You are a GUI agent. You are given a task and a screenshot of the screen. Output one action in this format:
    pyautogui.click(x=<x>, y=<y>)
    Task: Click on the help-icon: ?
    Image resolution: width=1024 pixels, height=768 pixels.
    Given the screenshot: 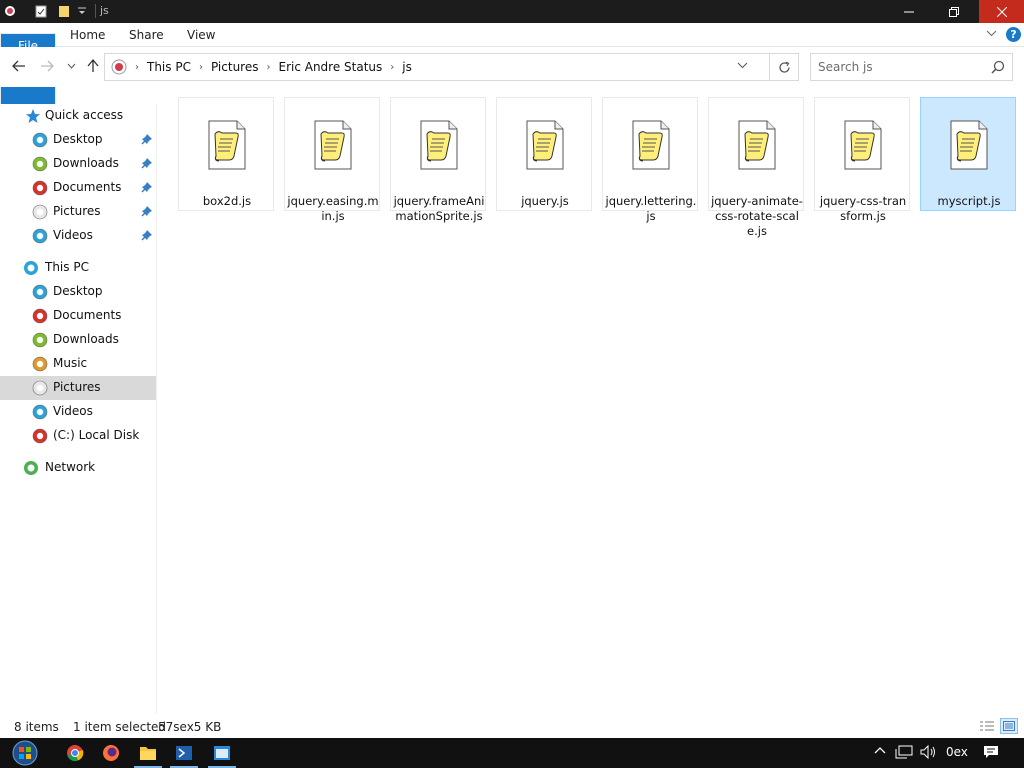 What is the action you would take?
    pyautogui.click(x=1013, y=34)
    